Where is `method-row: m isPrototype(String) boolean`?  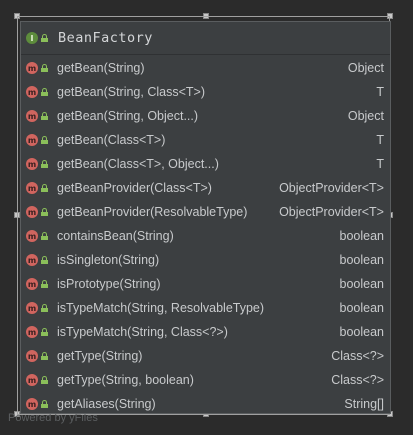 method-row: m isPrototype(String) boolean is located at coordinates (205, 284).